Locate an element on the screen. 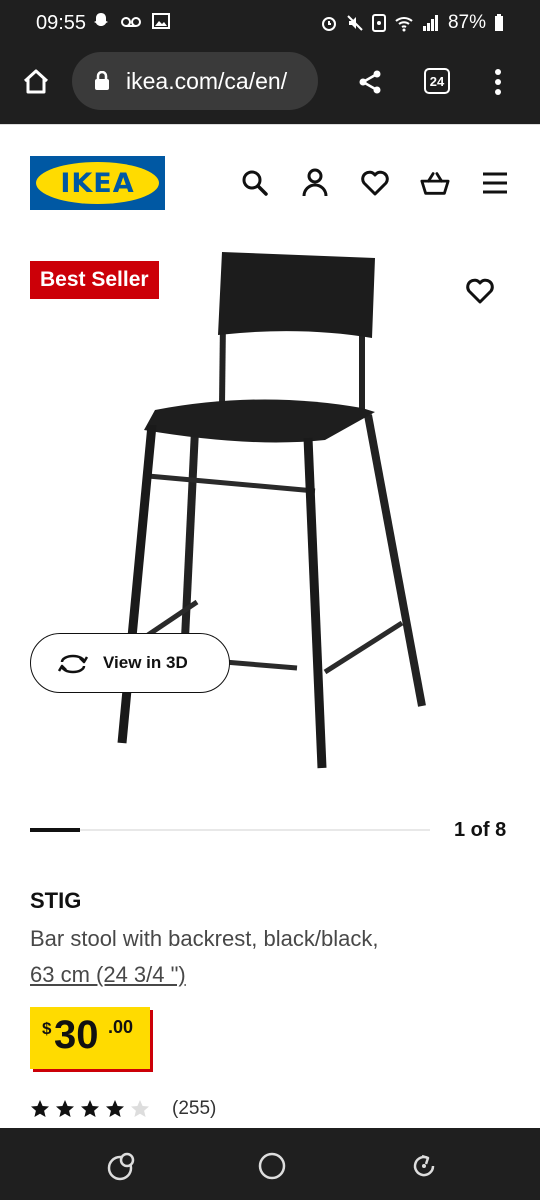  snapchat-icon is located at coordinates (101, 19).